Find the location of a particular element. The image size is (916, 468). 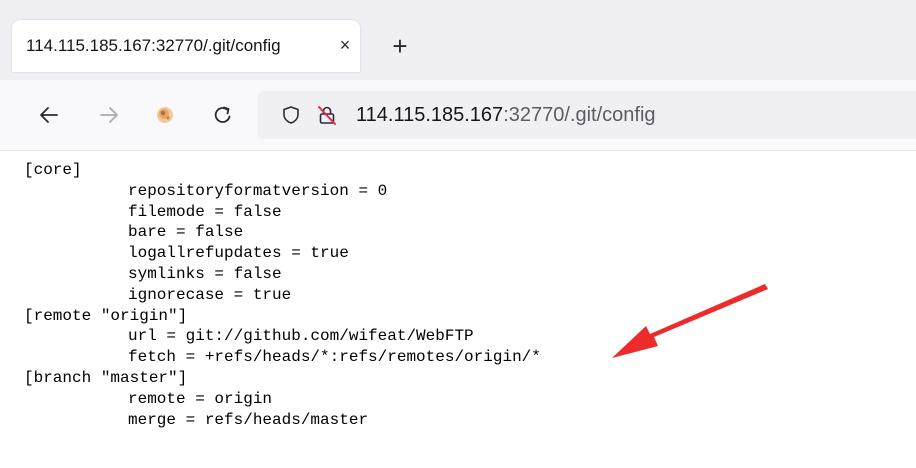

line-text: [remote "origin"] is located at coordinates (106, 315).